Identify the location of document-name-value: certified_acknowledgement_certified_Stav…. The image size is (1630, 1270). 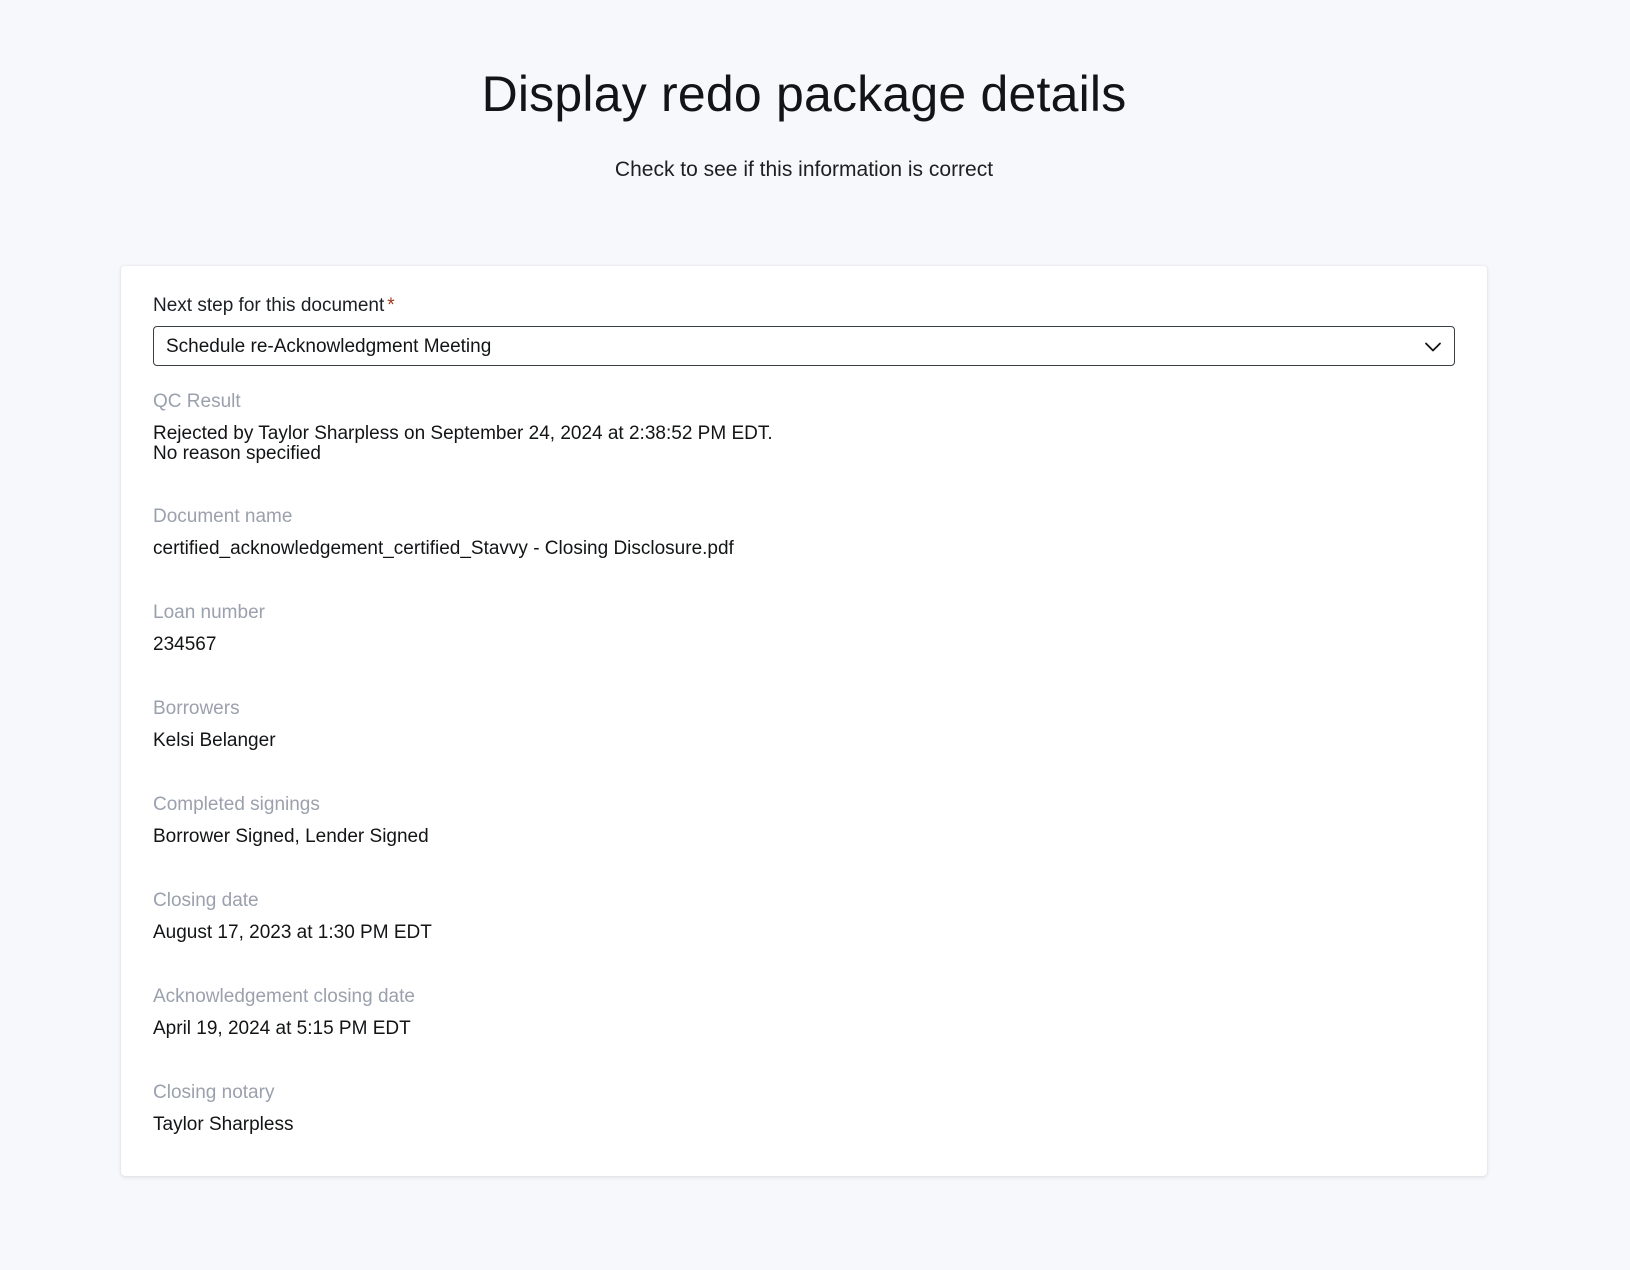
(443, 548).